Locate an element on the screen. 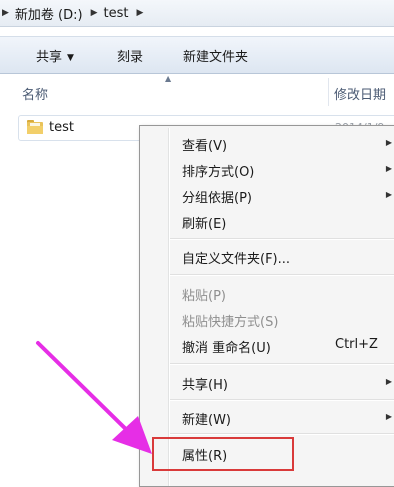 Image resolution: width=394 pixels, height=487 pixels. menu-item-paste: 粘贴(P) is located at coordinates (204, 294).